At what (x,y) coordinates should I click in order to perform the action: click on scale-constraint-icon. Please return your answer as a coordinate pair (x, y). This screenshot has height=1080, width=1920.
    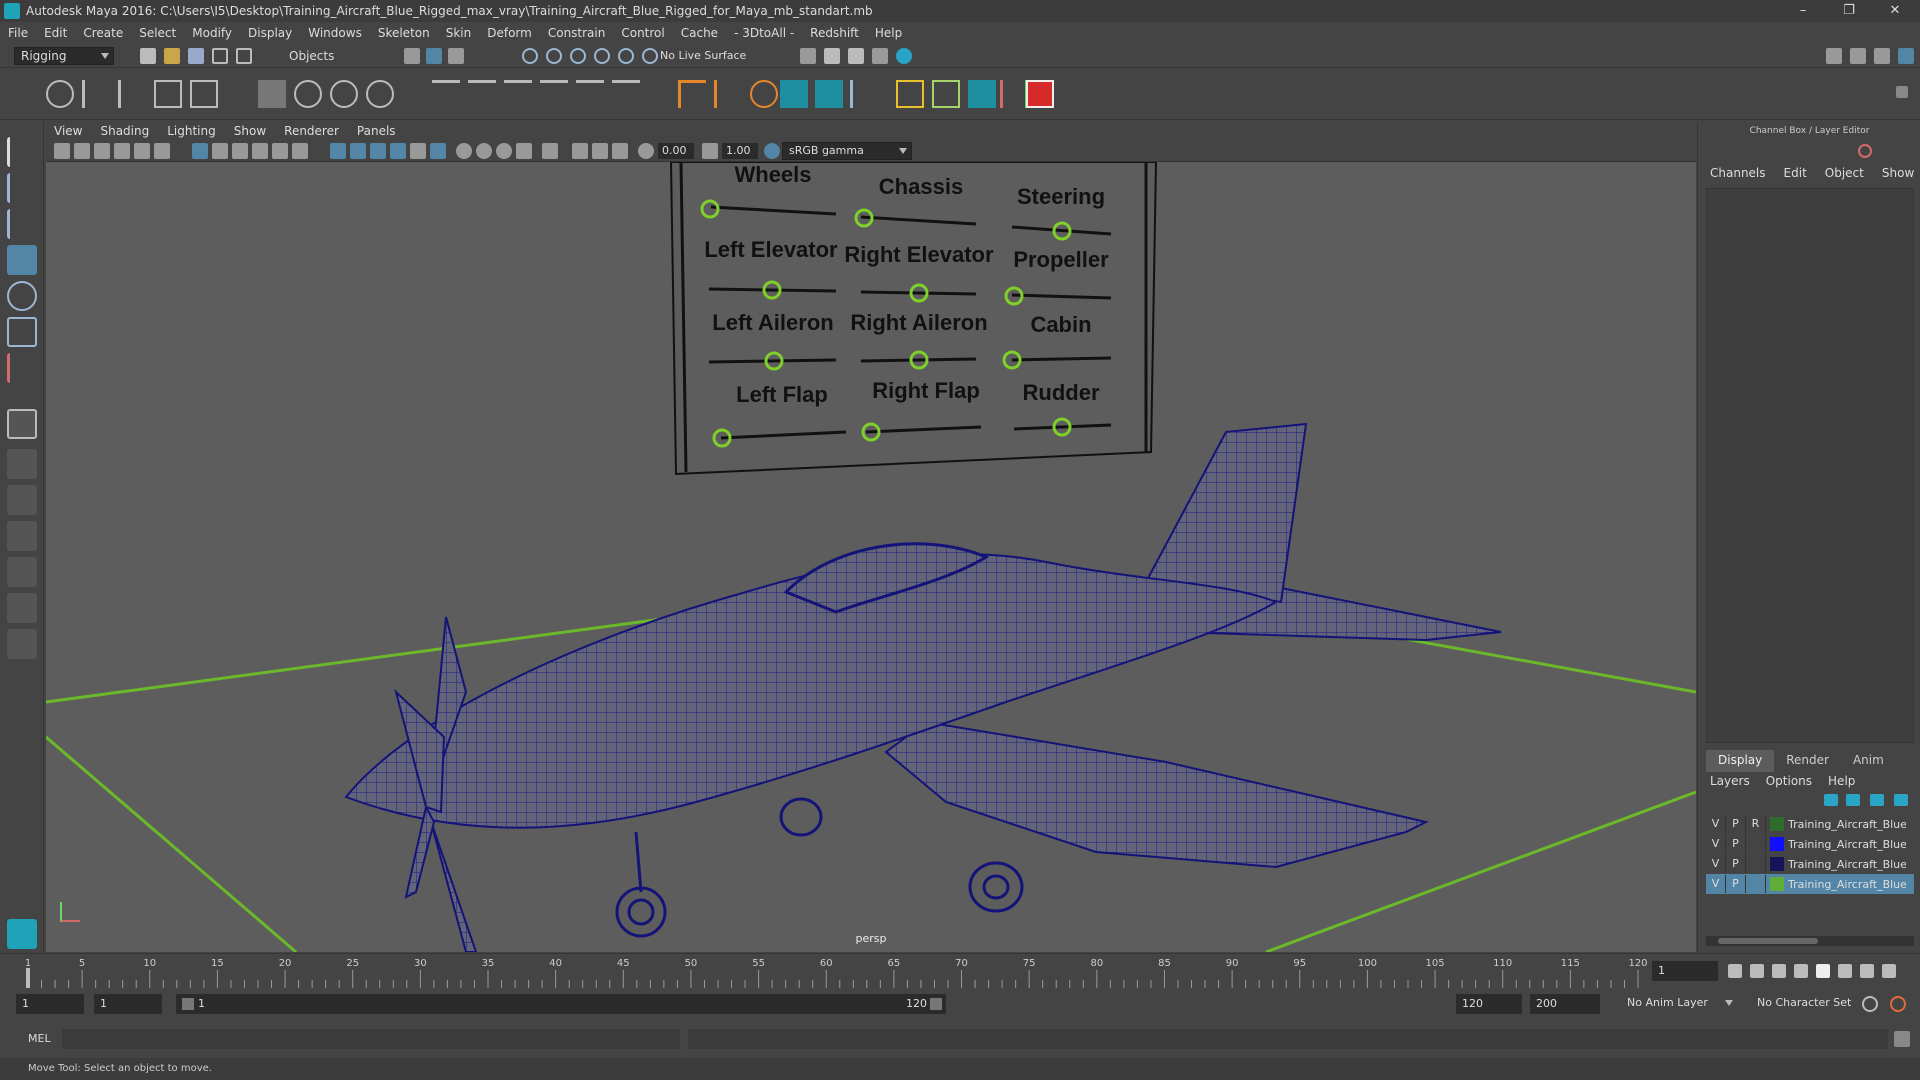
    Looking at the image, I should click on (554, 94).